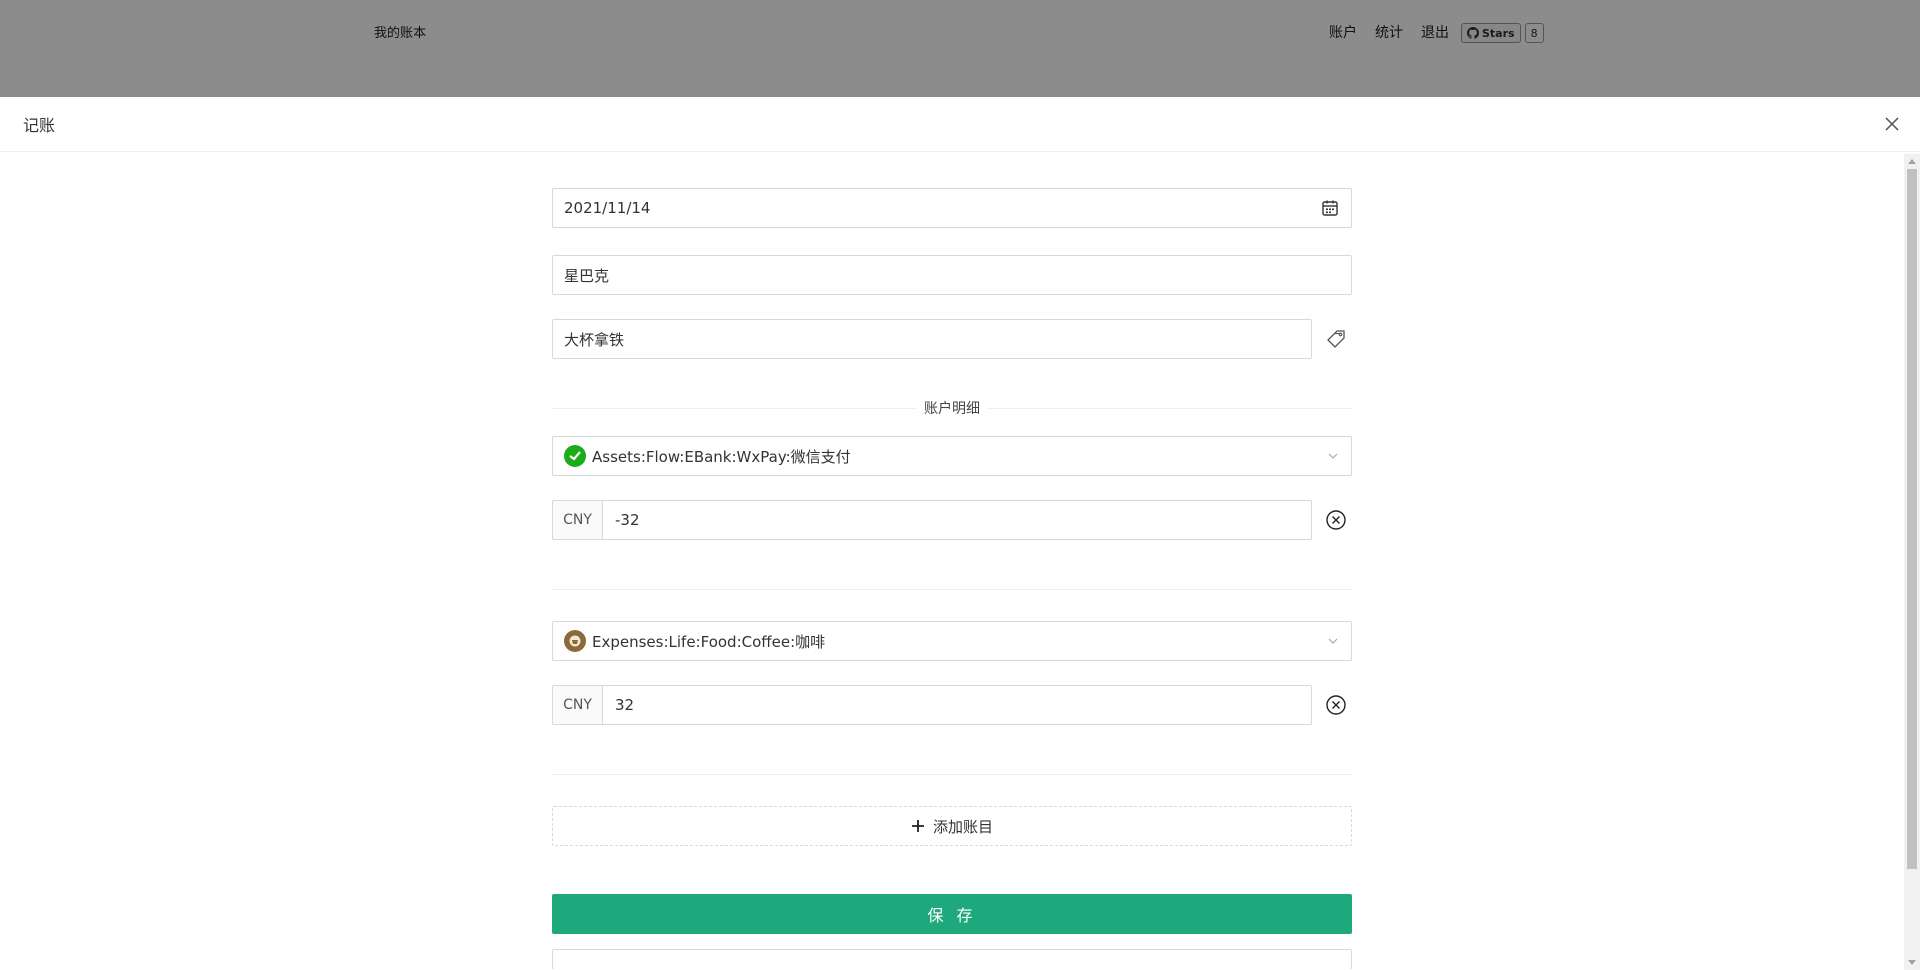 This screenshot has height=970, width=1920. What do you see at coordinates (577, 705) in the screenshot?
I see `currency-label-2: CNY` at bounding box center [577, 705].